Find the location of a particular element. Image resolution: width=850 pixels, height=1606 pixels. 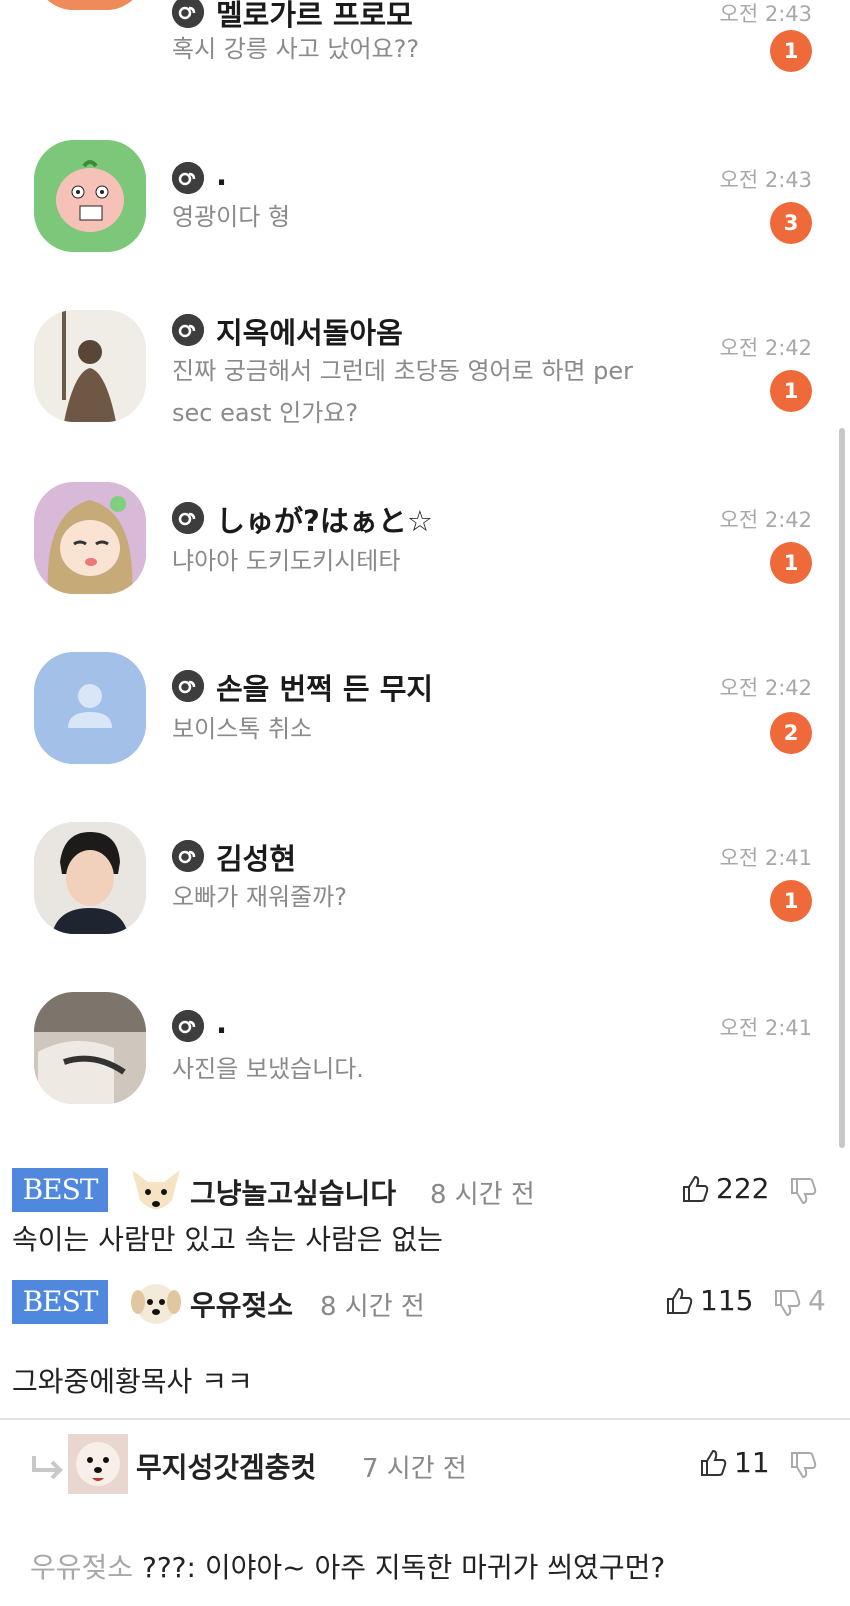

like-count: 115 is located at coordinates (727, 1300).